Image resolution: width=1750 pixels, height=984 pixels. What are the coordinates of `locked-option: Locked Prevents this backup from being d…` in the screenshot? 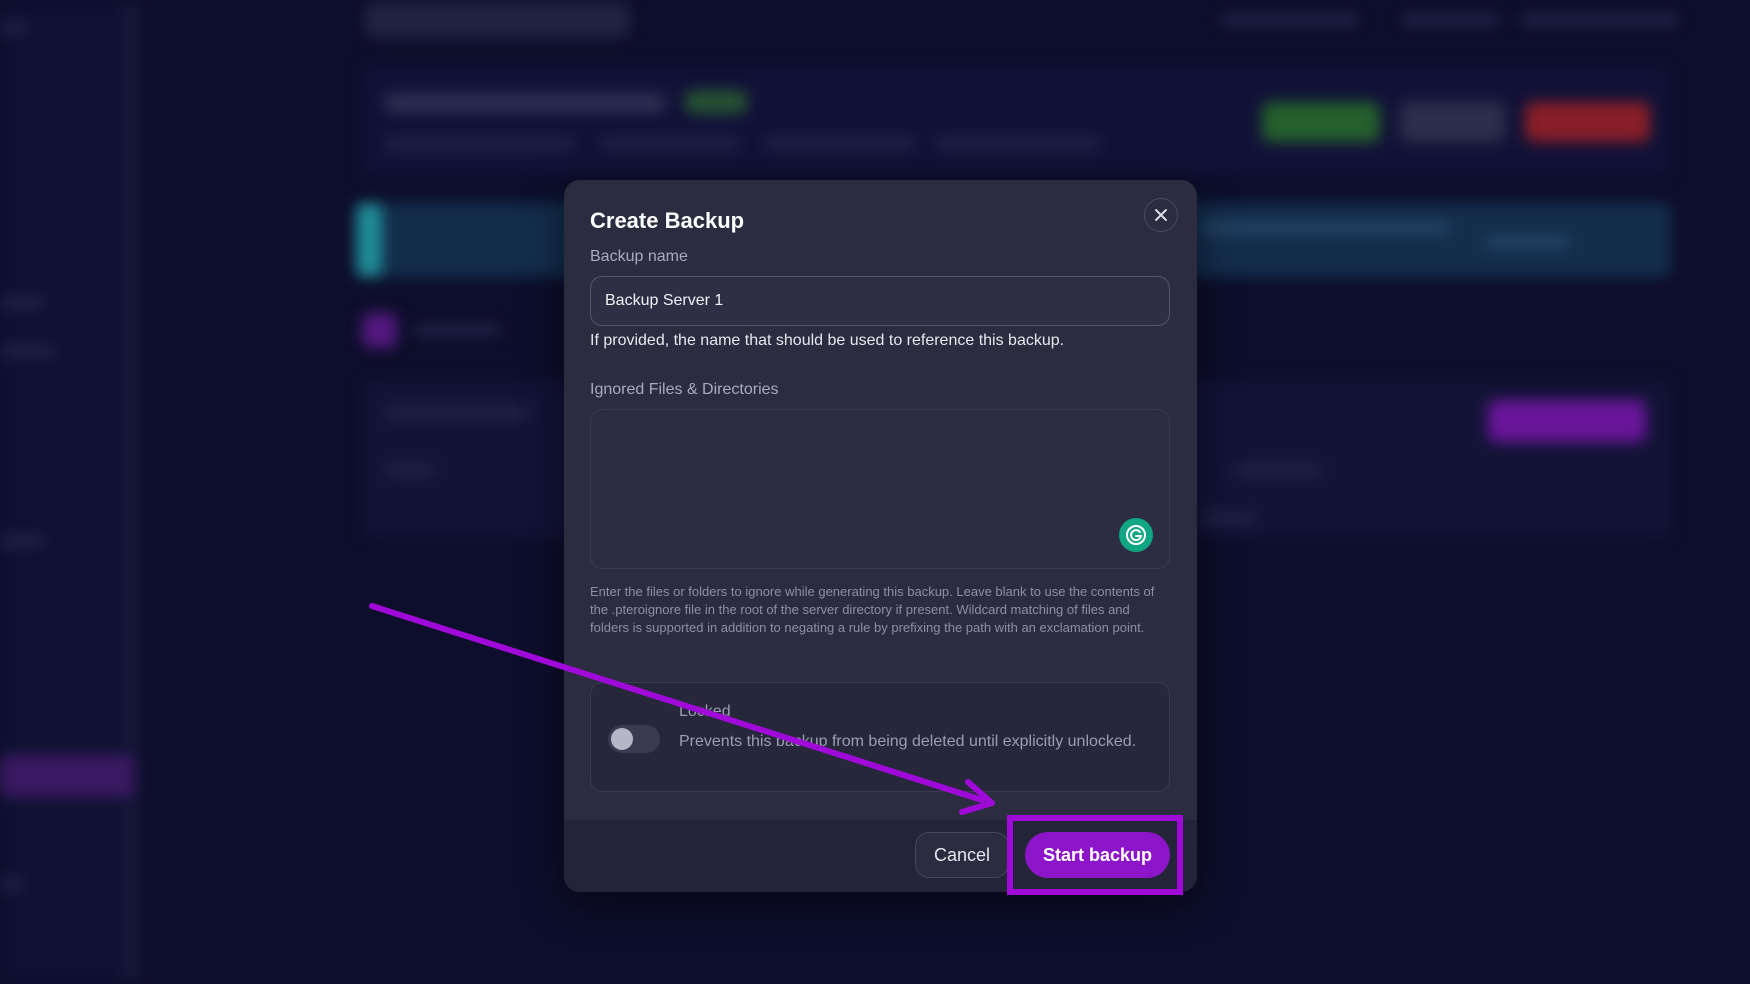 It's located at (880, 737).